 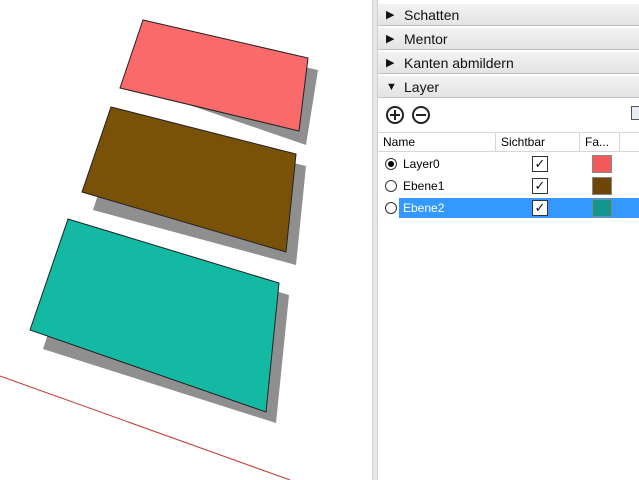 What do you see at coordinates (432, 14) in the screenshot?
I see `tray-label-schatten: Schatten` at bounding box center [432, 14].